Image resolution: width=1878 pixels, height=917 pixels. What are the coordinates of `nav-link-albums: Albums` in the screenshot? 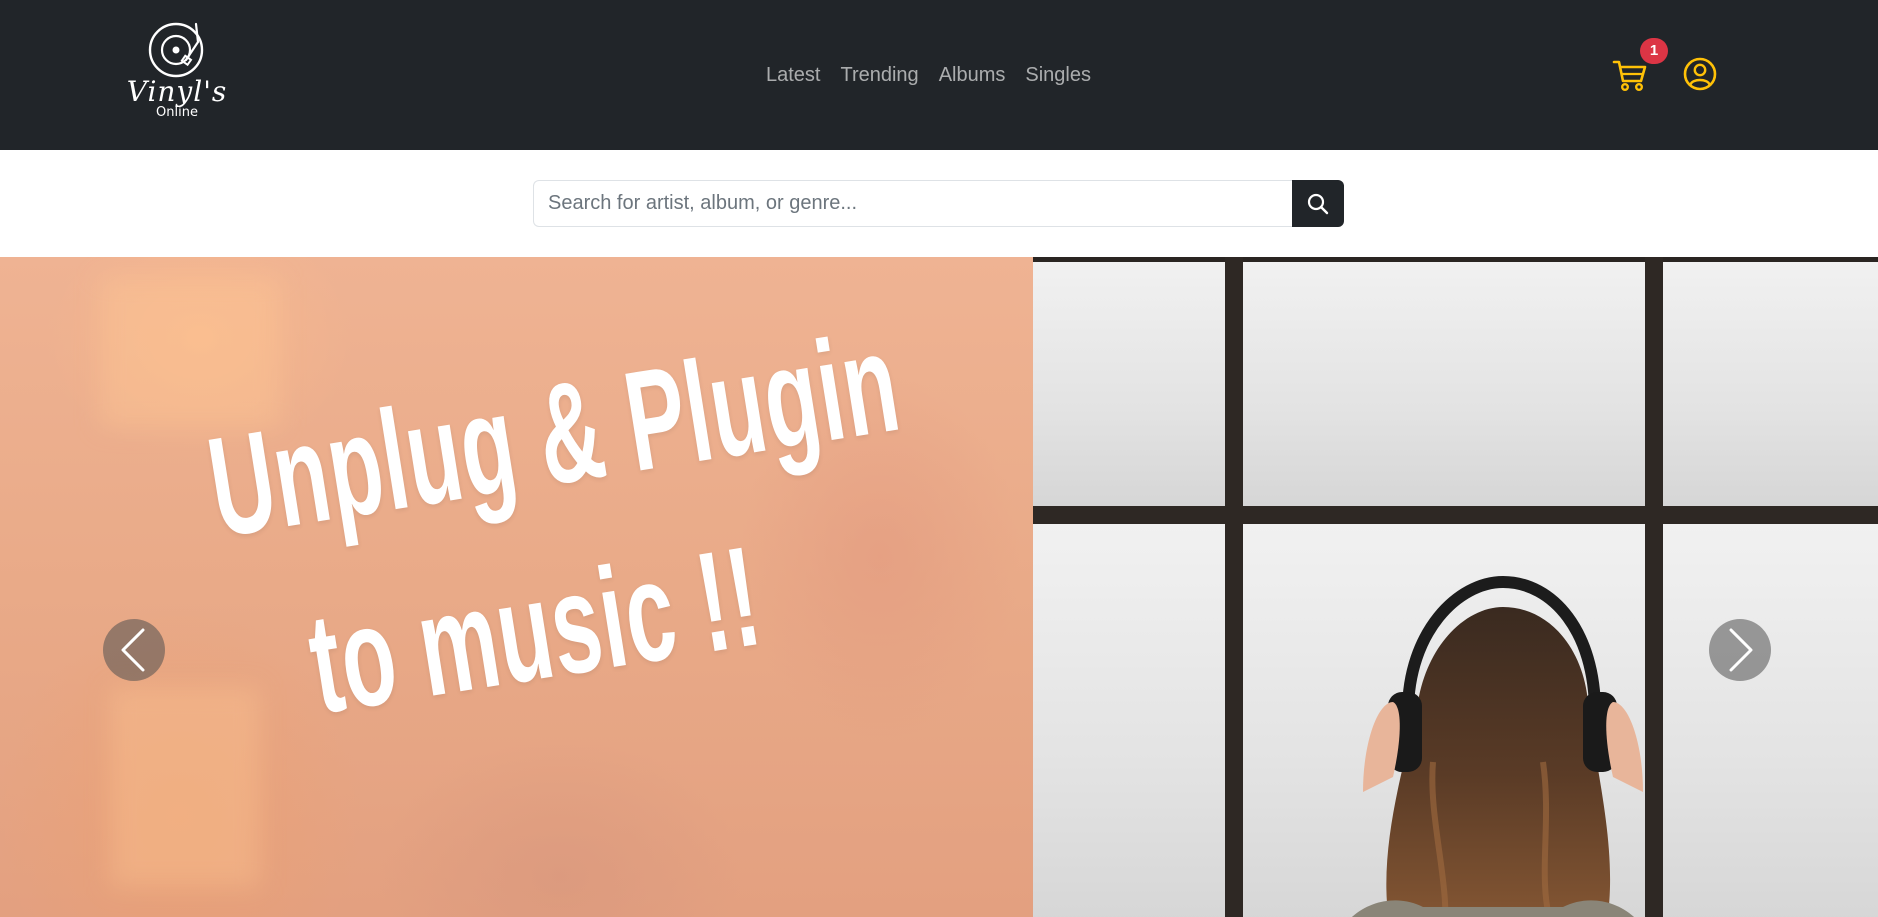 It's located at (972, 75).